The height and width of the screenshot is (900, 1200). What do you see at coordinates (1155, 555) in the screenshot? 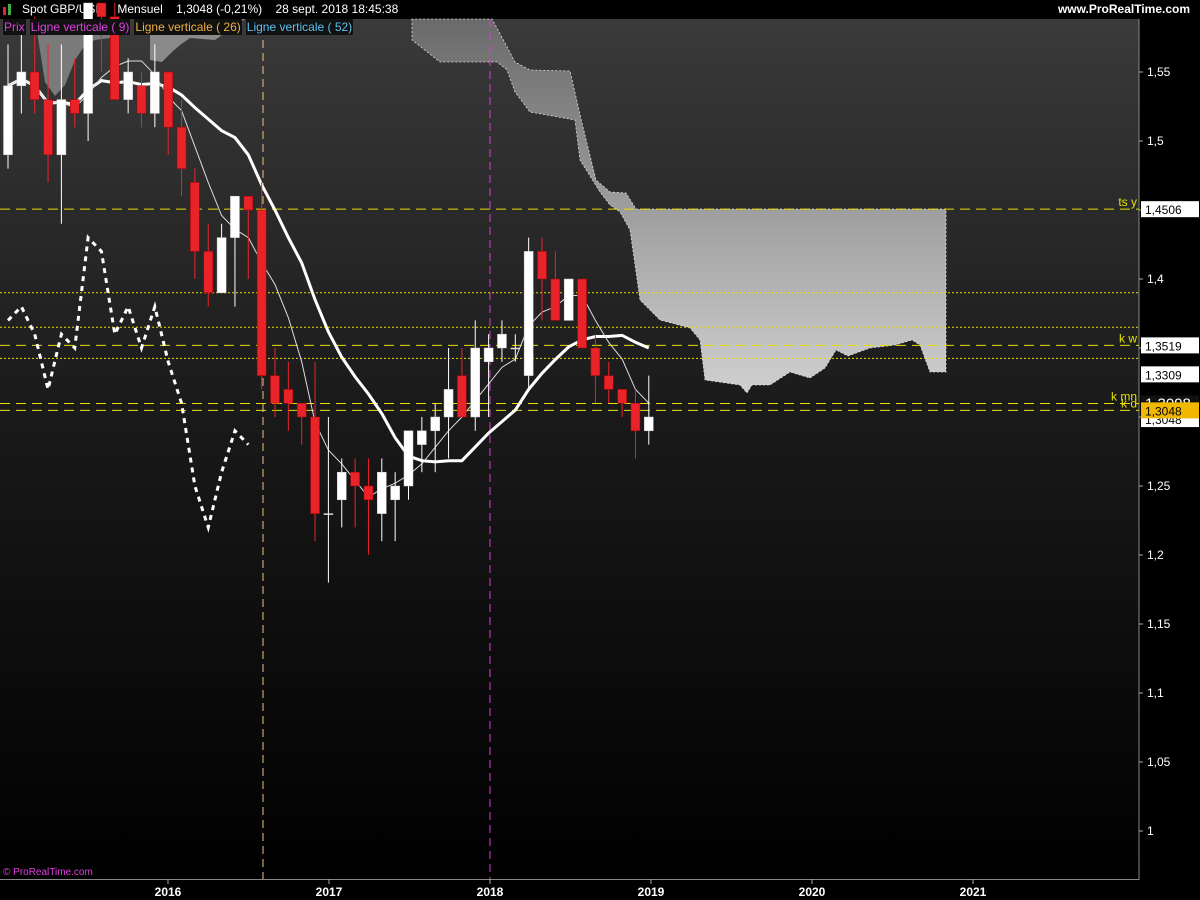
I see `y-tick-label: 1,2` at bounding box center [1155, 555].